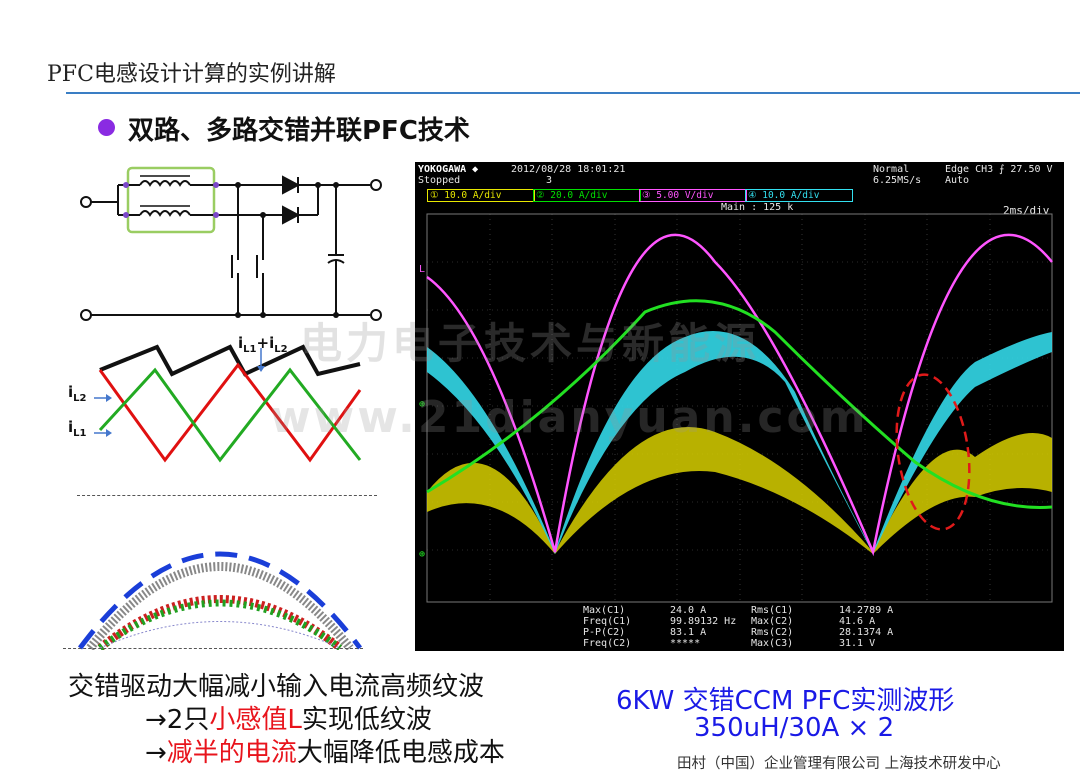 The image size is (1080, 779). Describe the element at coordinates (794, 728) in the screenshot. I see `caption-right-line2: 350uH/30A × 2` at that location.